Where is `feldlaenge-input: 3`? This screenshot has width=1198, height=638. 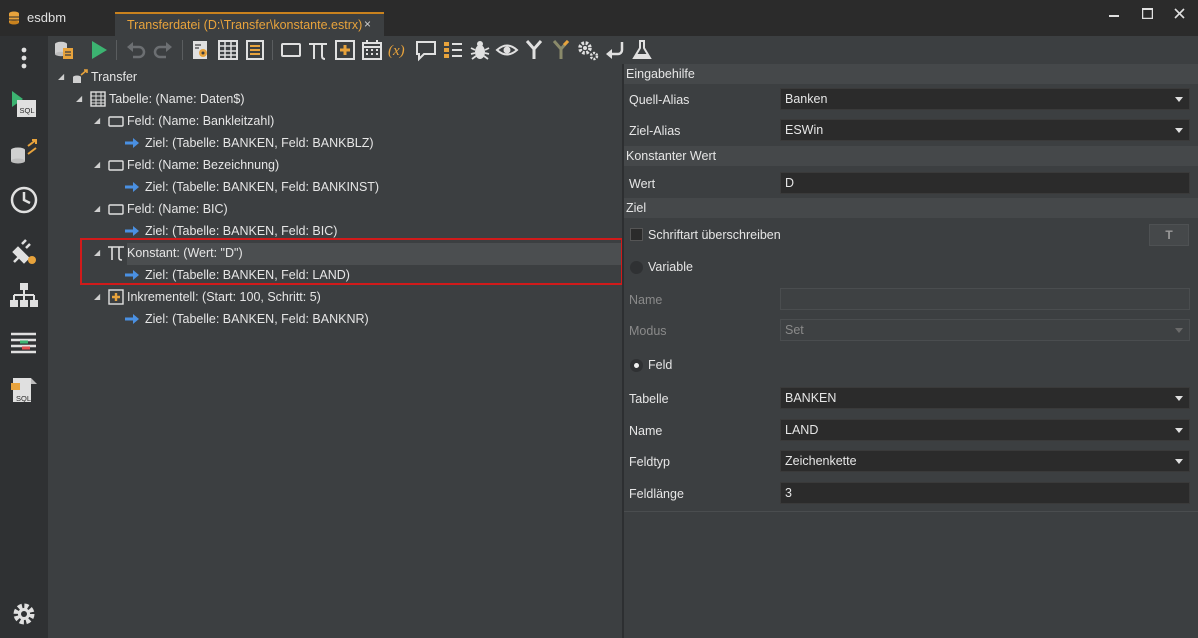
feldlaenge-input: 3 is located at coordinates (985, 493).